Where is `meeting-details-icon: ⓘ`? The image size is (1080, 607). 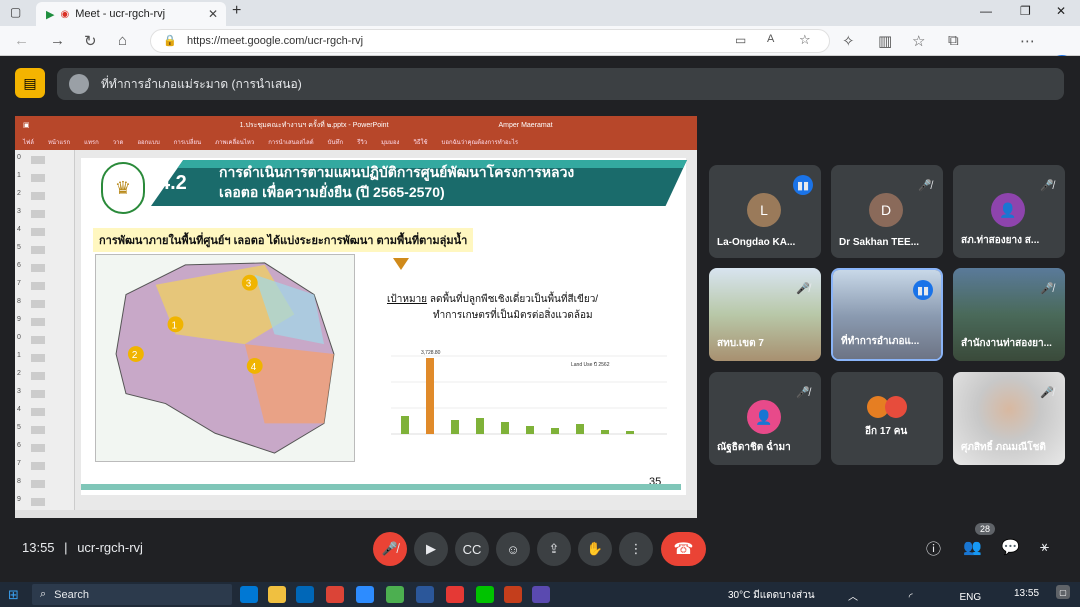 meeting-details-icon: ⓘ is located at coordinates (933, 548).